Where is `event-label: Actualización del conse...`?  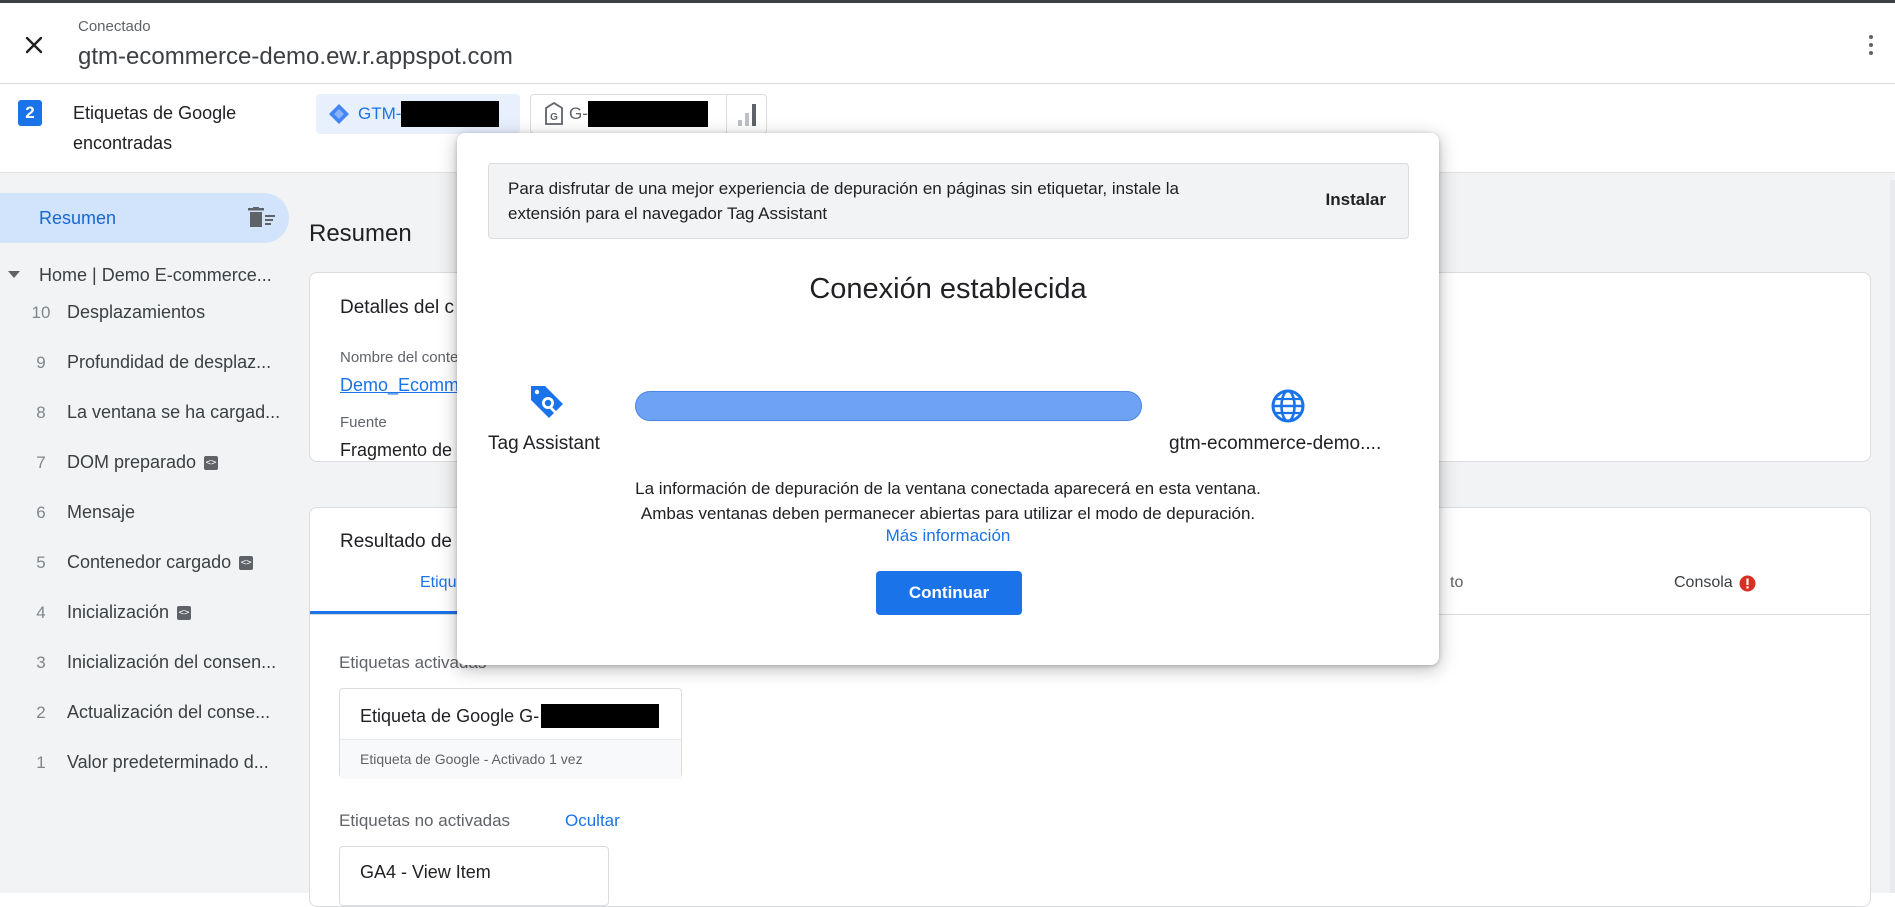 event-label: Actualización del conse... is located at coordinates (169, 712).